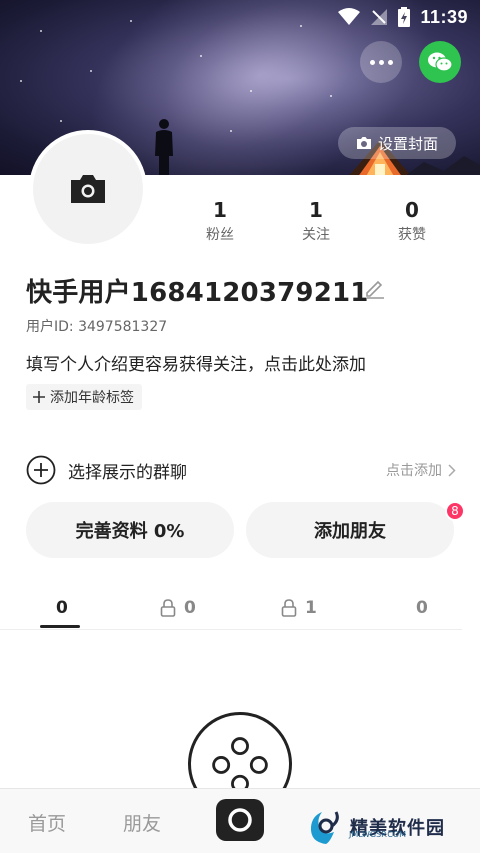 This screenshot has width=480, height=853. I want to click on set-cover-button: 设置封面, so click(397, 143).